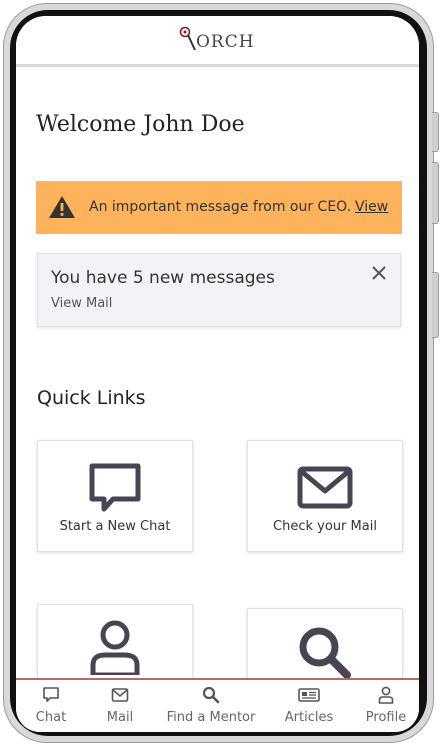 The width and height of the screenshot is (443, 747). I want to click on nav-item-profile: Profile, so click(386, 705).